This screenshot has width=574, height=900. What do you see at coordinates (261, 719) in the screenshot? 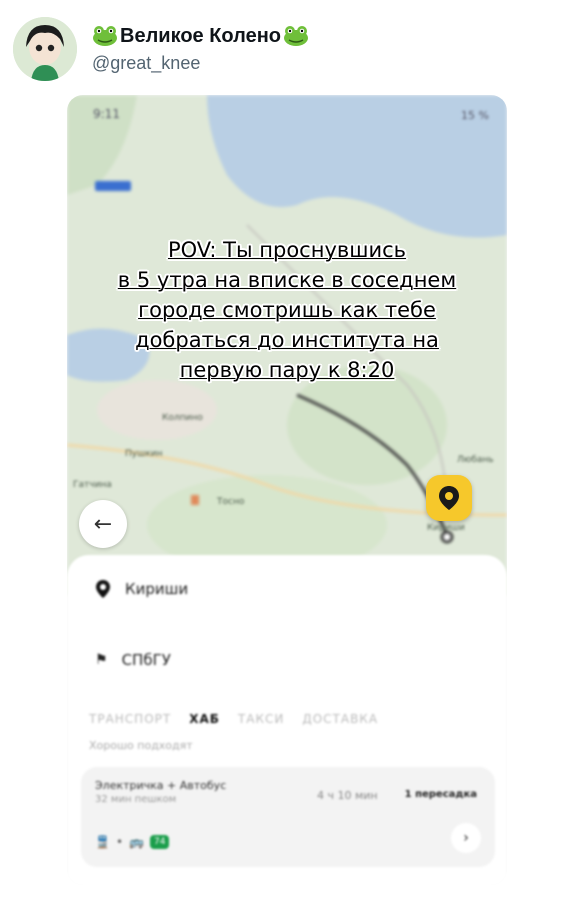
I see `tab-taxi: ТАКСИ` at bounding box center [261, 719].